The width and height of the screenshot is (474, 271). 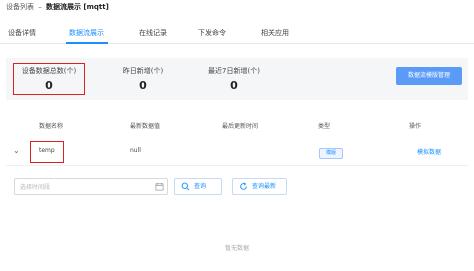 What do you see at coordinates (331, 153) in the screenshot?
I see `type-badge: 模版` at bounding box center [331, 153].